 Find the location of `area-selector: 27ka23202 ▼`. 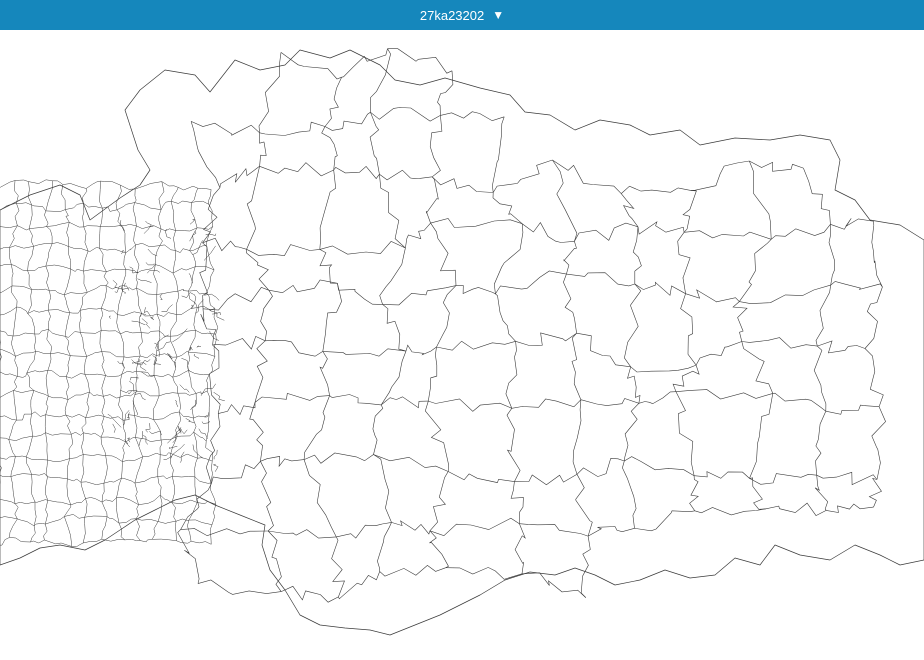

area-selector: 27ka23202 ▼ is located at coordinates (462, 15).